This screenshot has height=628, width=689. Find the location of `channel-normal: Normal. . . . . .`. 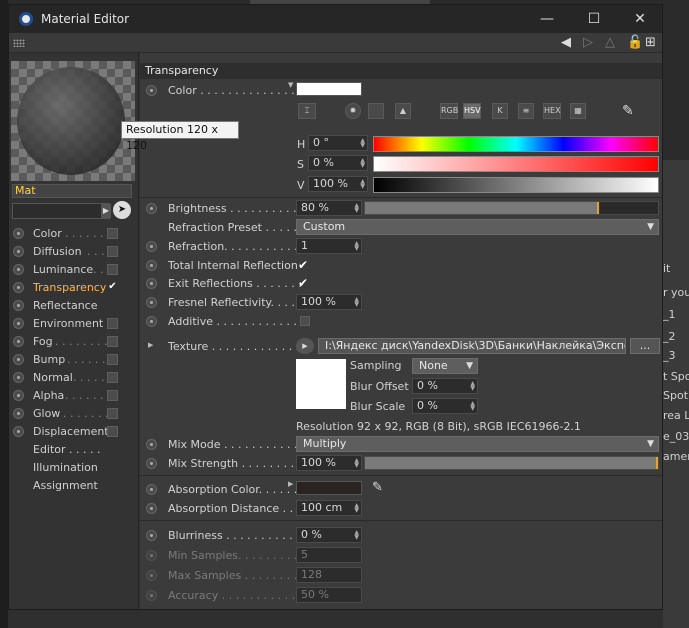

channel-normal: Normal. . . . . . is located at coordinates (73, 378).